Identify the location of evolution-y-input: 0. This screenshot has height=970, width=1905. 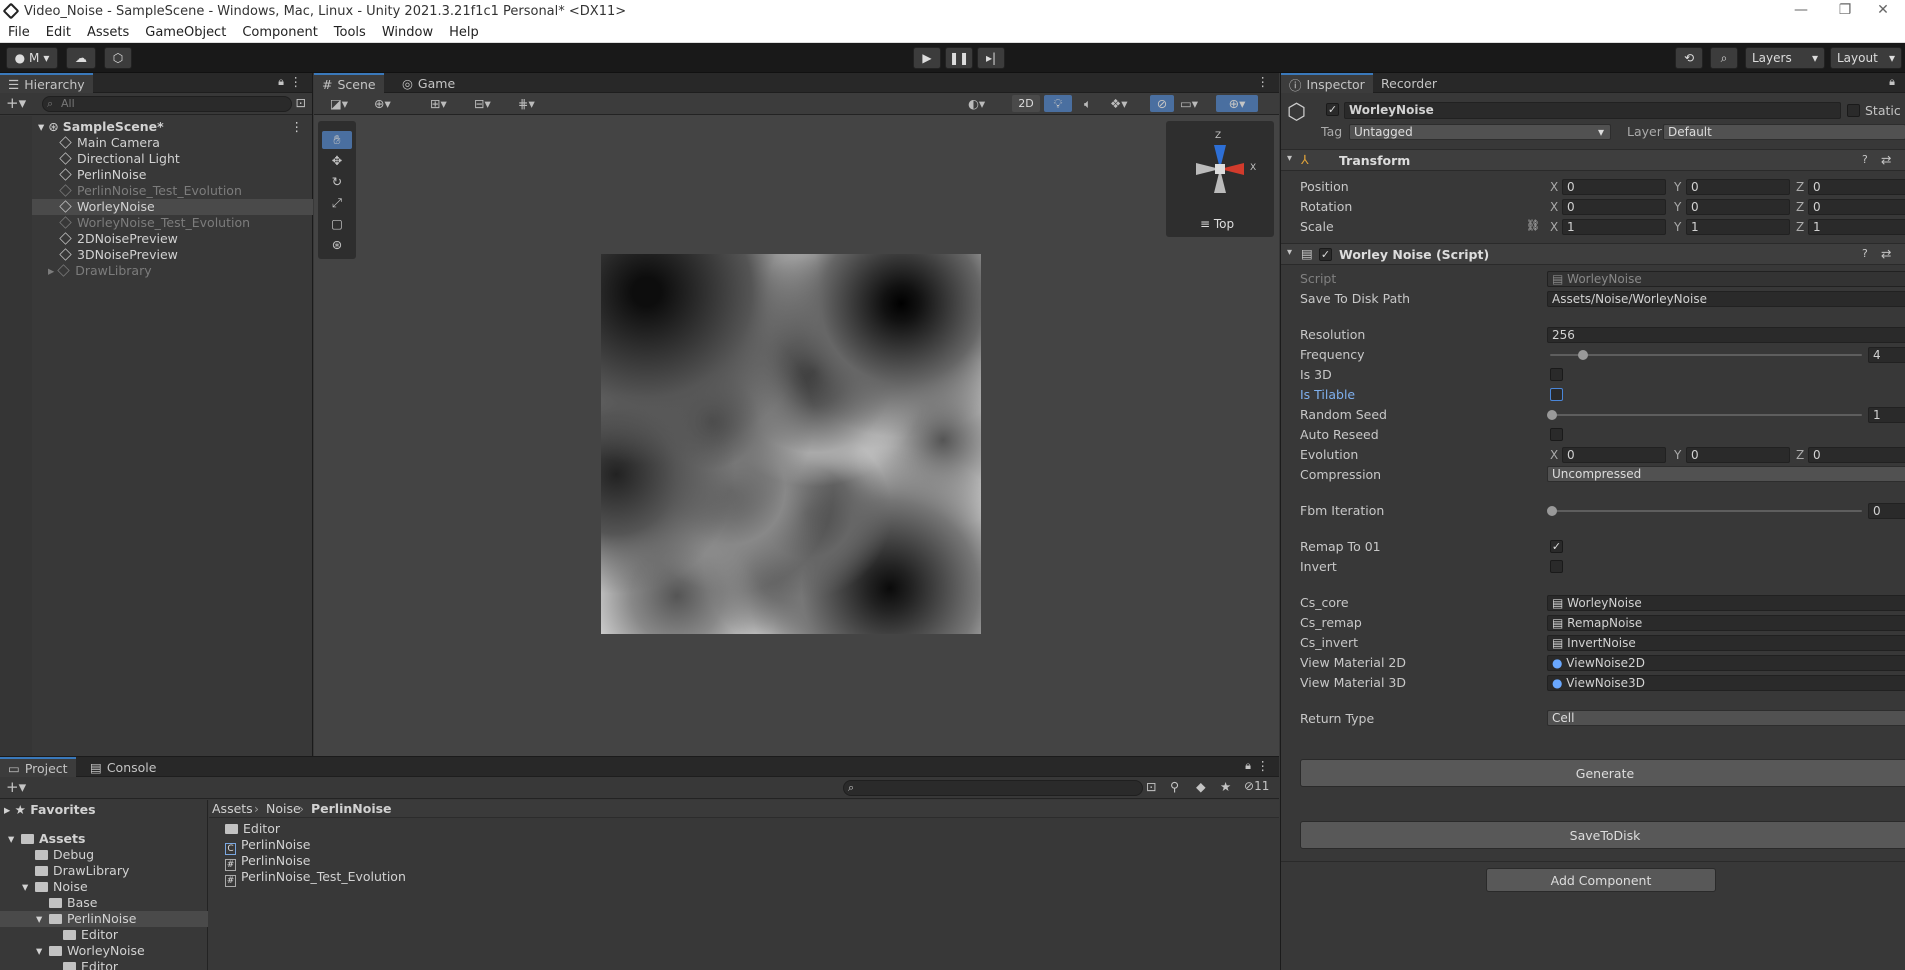
(1738, 455).